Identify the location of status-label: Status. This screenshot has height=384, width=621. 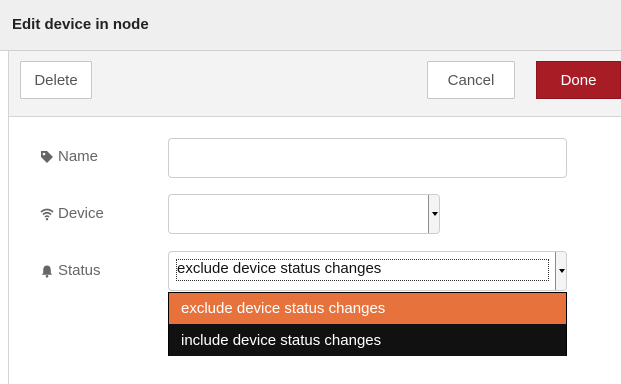
(70, 270).